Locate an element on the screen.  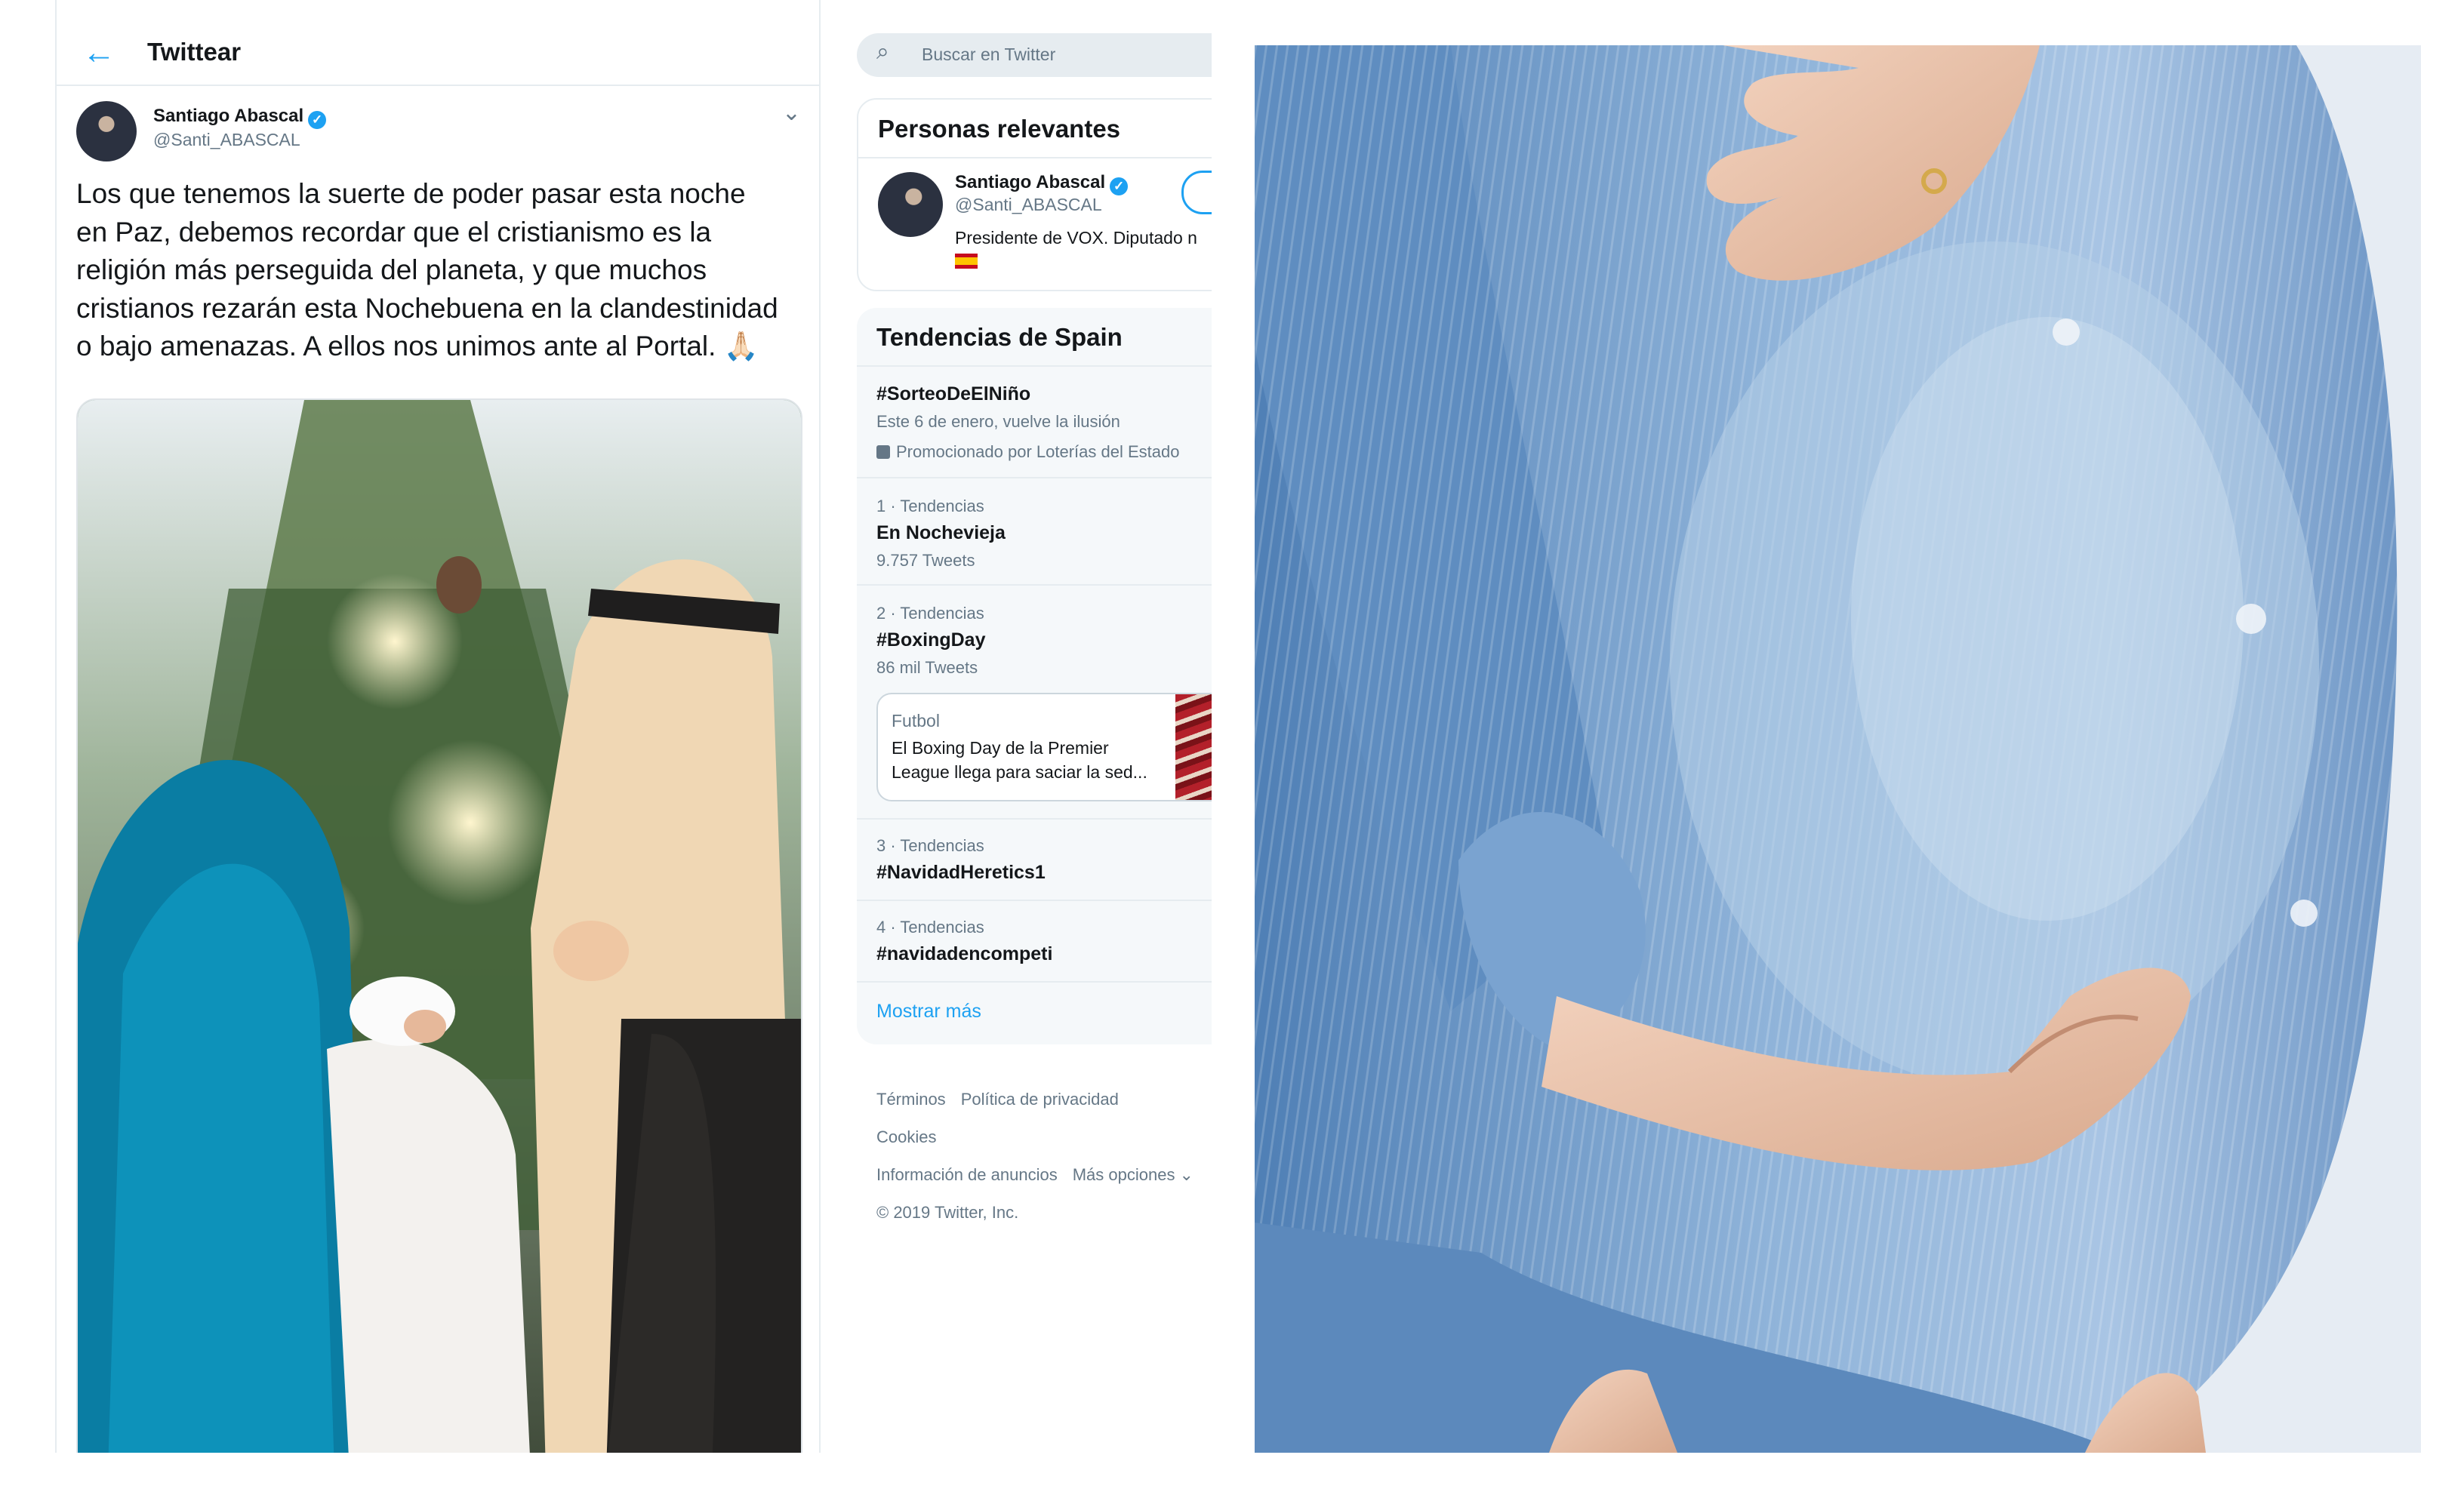
author-name: Santiago Abascal ✓ is located at coordinates (240, 117).